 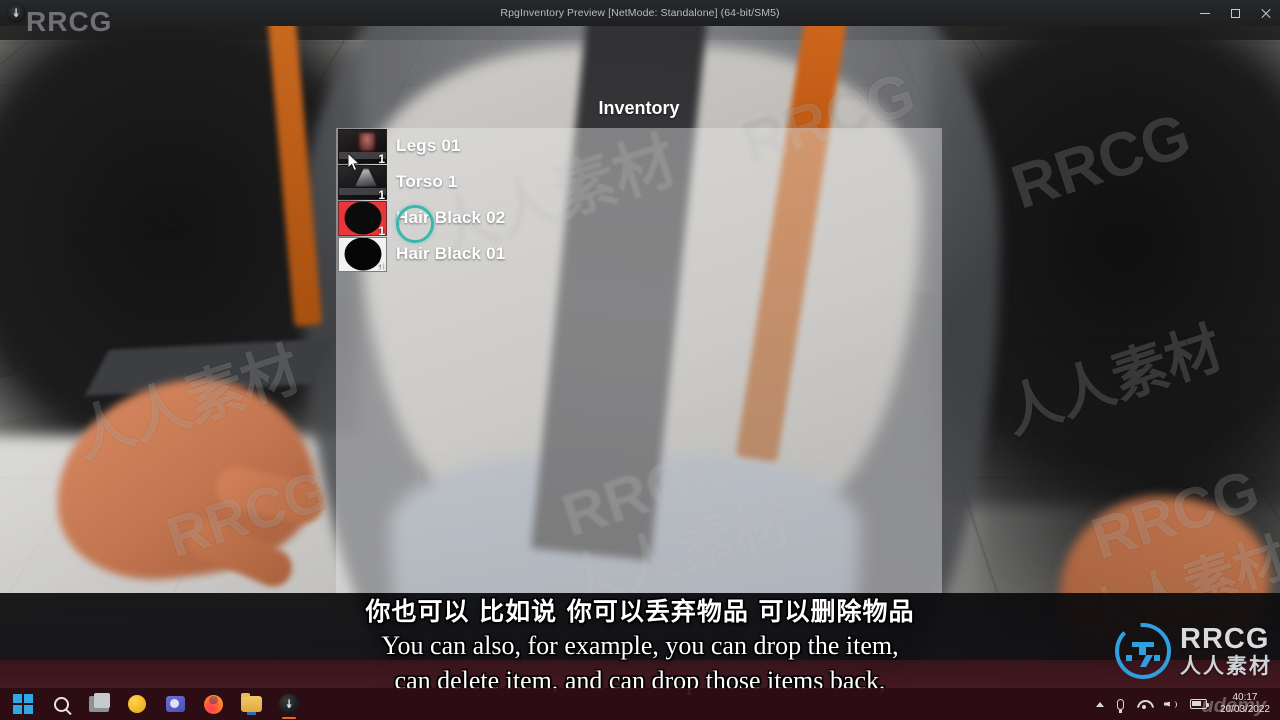 I want to click on circle-orange-icon, so click(x=137, y=704).